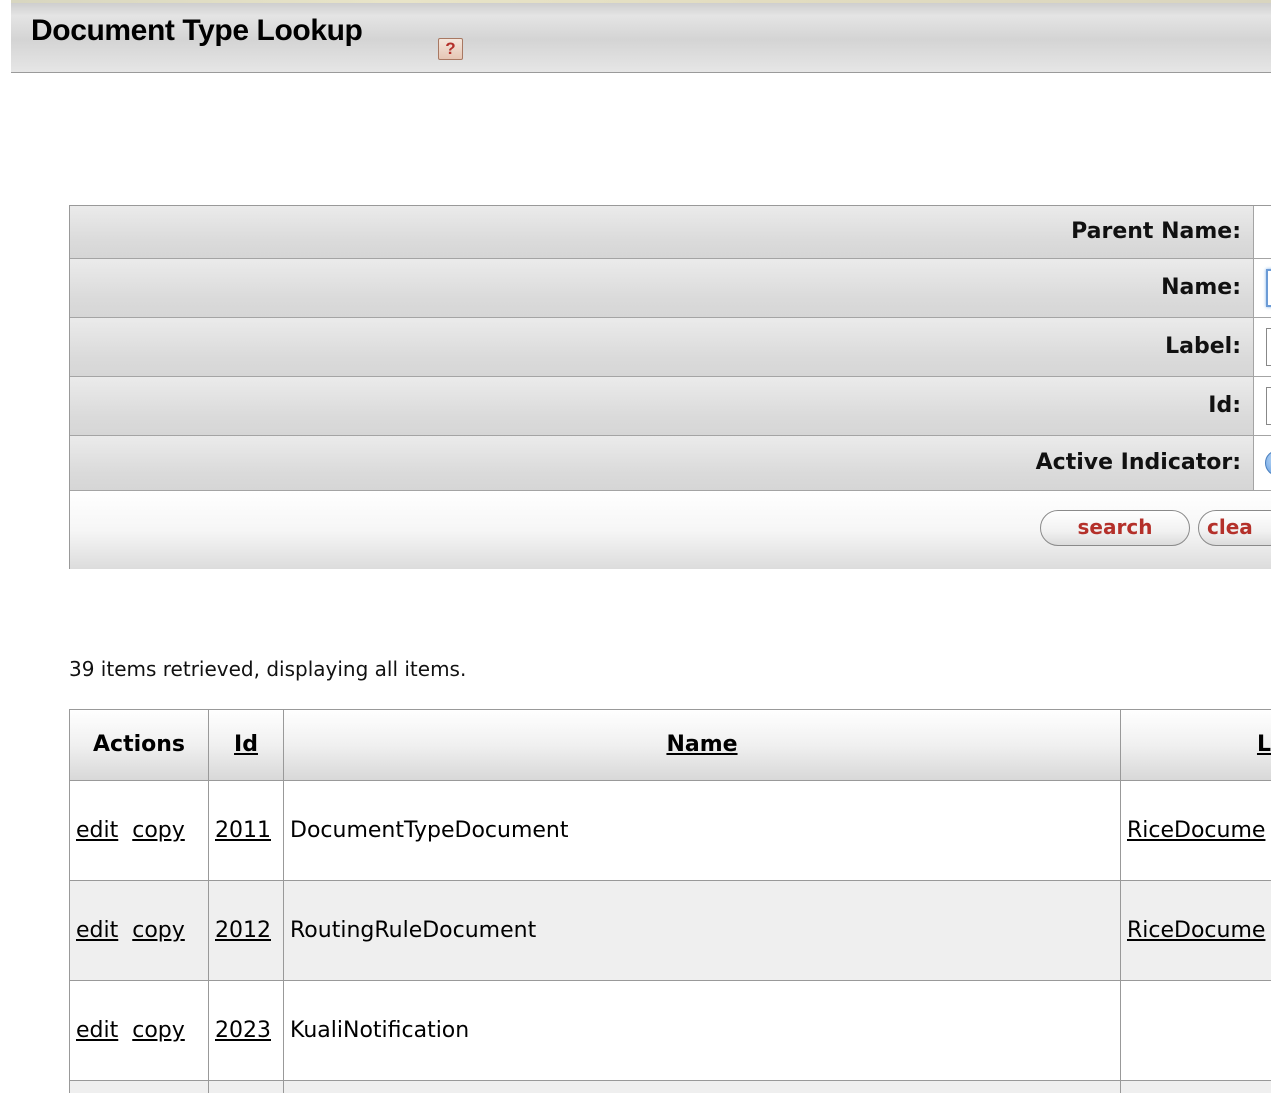  I want to click on help-icon: ?, so click(450, 49).